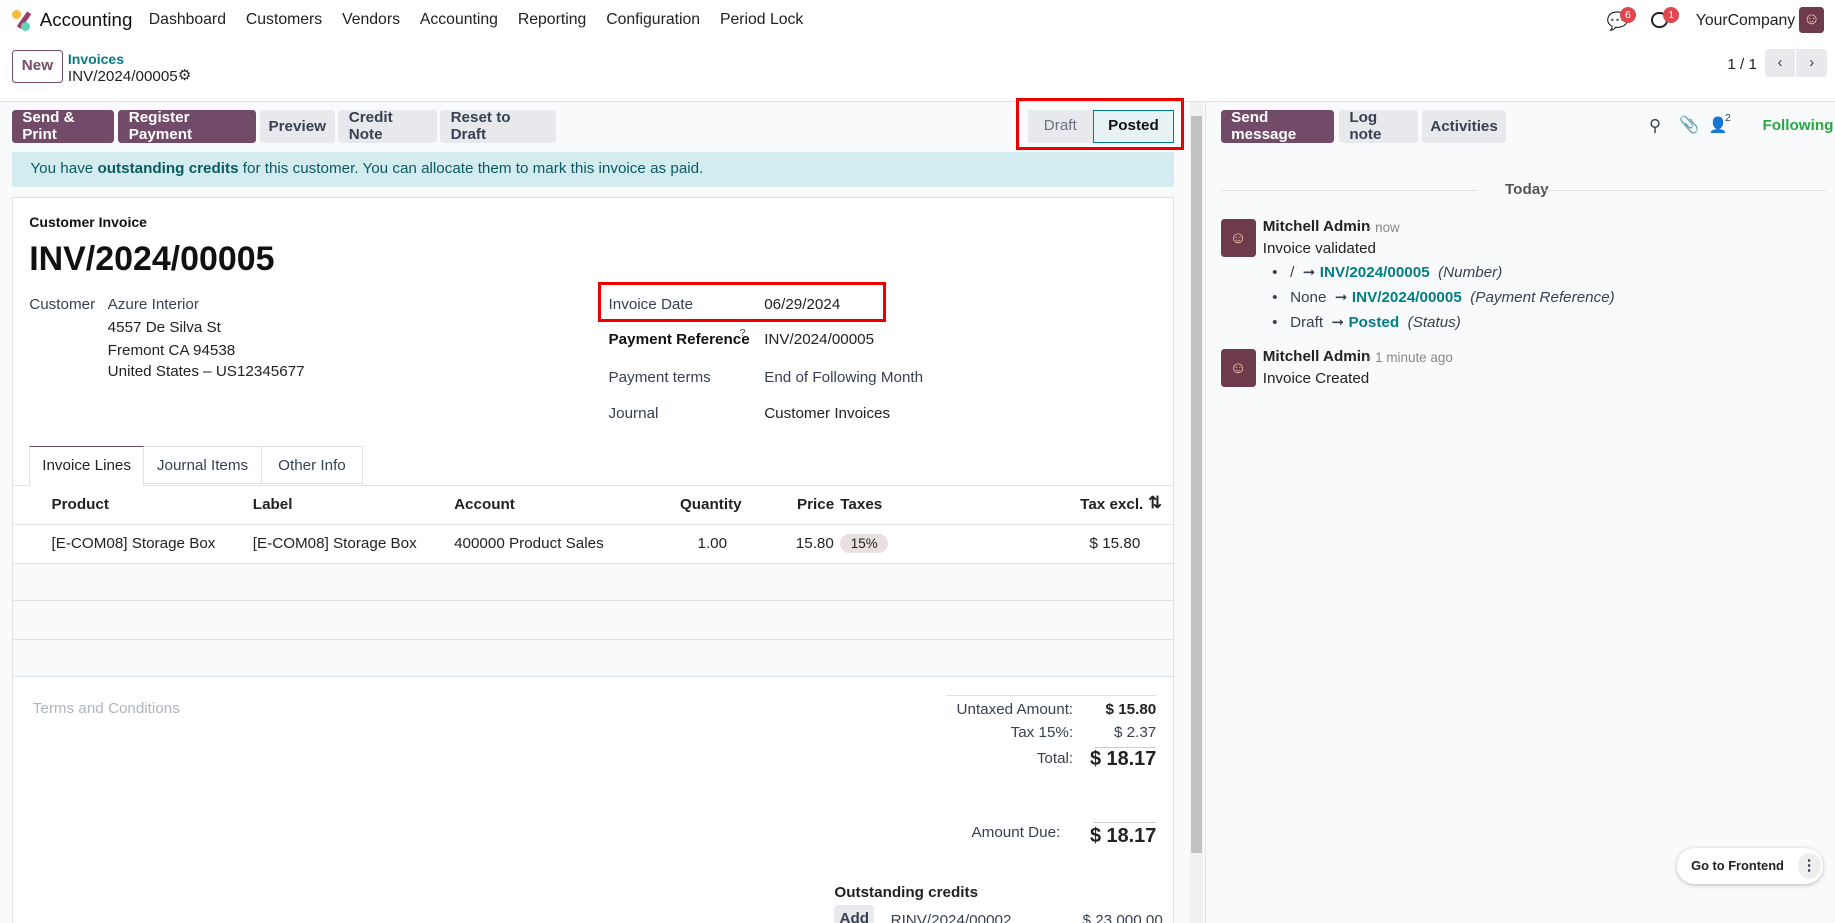 The width and height of the screenshot is (1835, 923). I want to click on line-label: [E-COM08] Storage Box, so click(335, 543).